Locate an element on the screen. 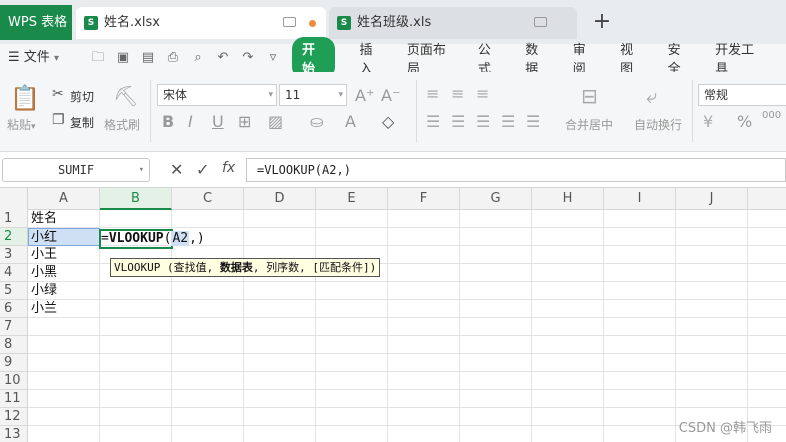 The image size is (786, 442). cell-a6: 小兰 is located at coordinates (64, 309).